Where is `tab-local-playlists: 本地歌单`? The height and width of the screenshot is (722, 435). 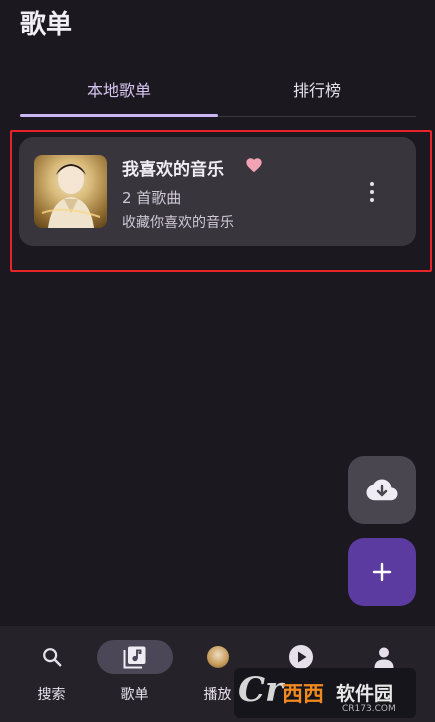
tab-local-playlists: 本地歌单 is located at coordinates (119, 89).